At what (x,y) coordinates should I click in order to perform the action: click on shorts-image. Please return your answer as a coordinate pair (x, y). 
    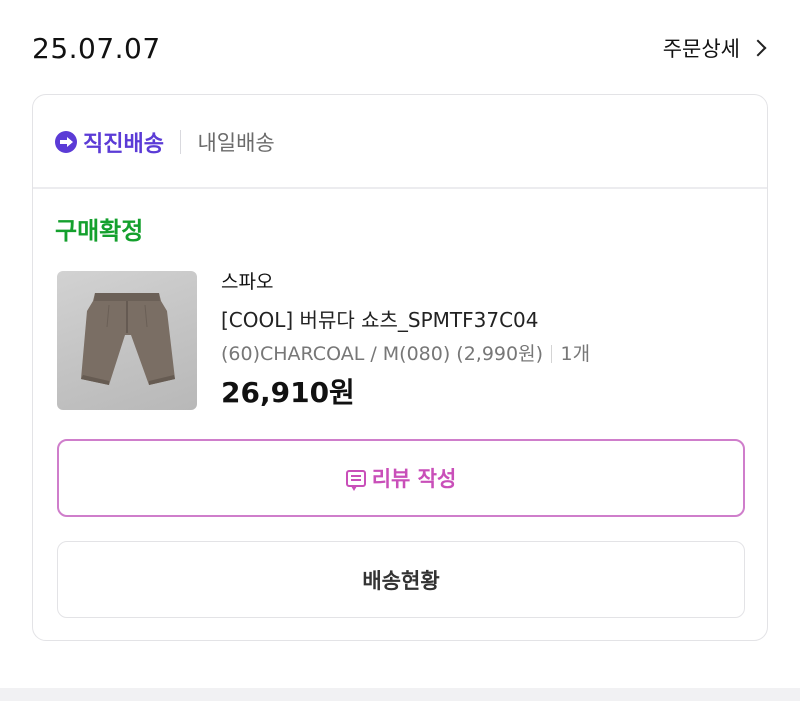
    Looking at the image, I should click on (128, 339).